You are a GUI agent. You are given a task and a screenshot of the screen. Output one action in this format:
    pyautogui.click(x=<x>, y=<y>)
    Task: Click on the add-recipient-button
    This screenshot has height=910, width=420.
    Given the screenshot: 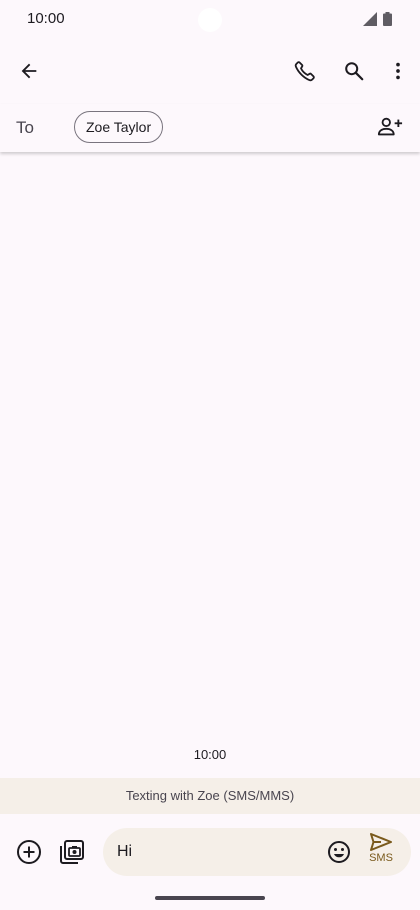 What is the action you would take?
    pyautogui.click(x=390, y=127)
    